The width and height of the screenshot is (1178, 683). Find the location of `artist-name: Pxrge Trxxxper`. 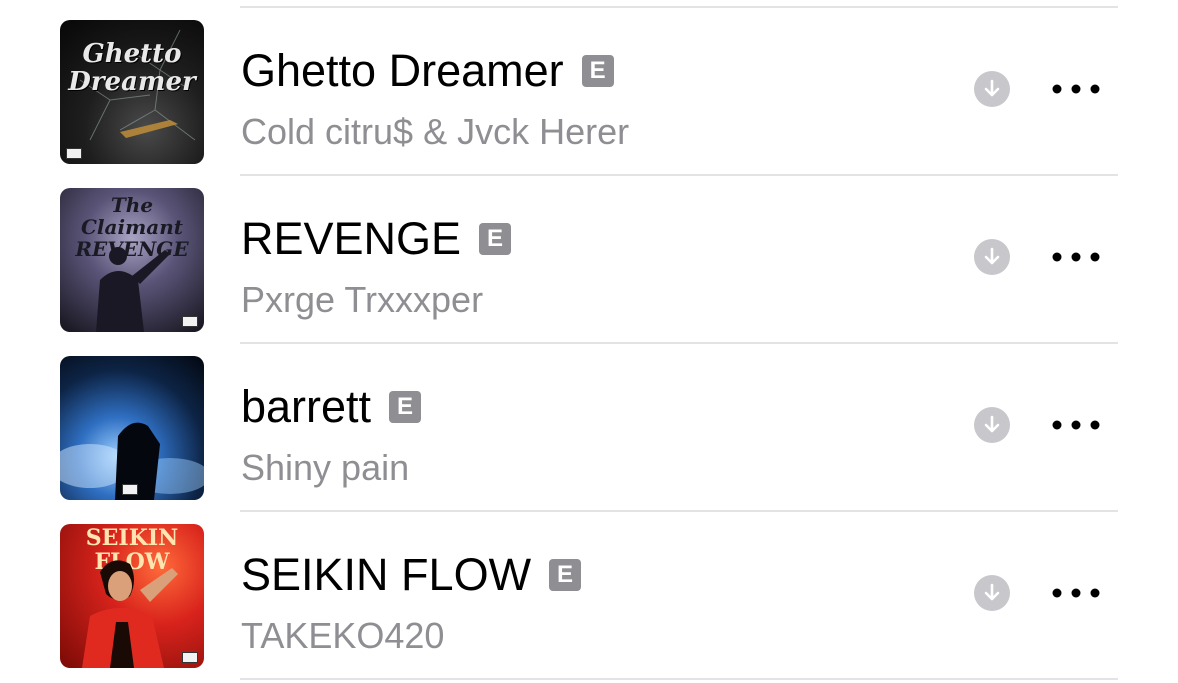

artist-name: Pxrge Trxxxper is located at coordinates (362, 299).